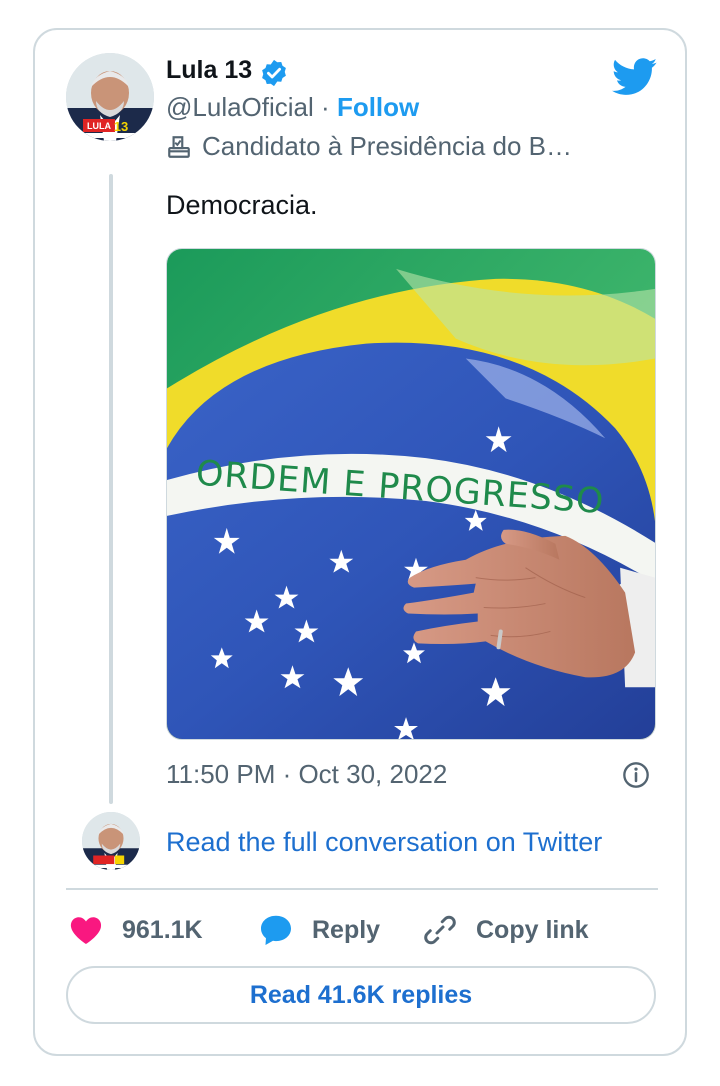  I want to click on reply-bubble-icon, so click(276, 930).